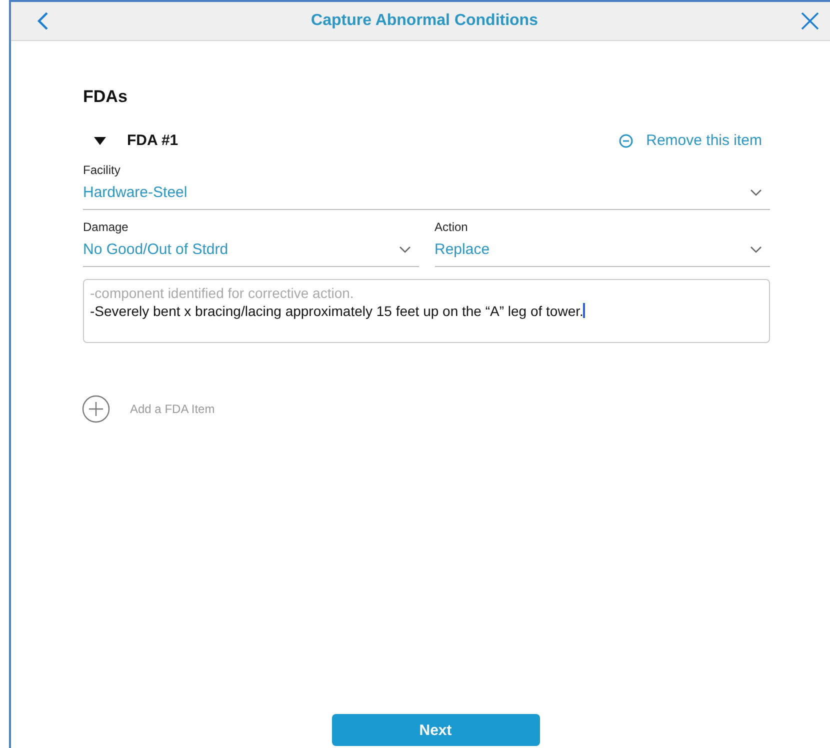 The height and width of the screenshot is (748, 830). Describe the element at coordinates (172, 409) in the screenshot. I see `add-item-link: Add a FDA Item` at that location.